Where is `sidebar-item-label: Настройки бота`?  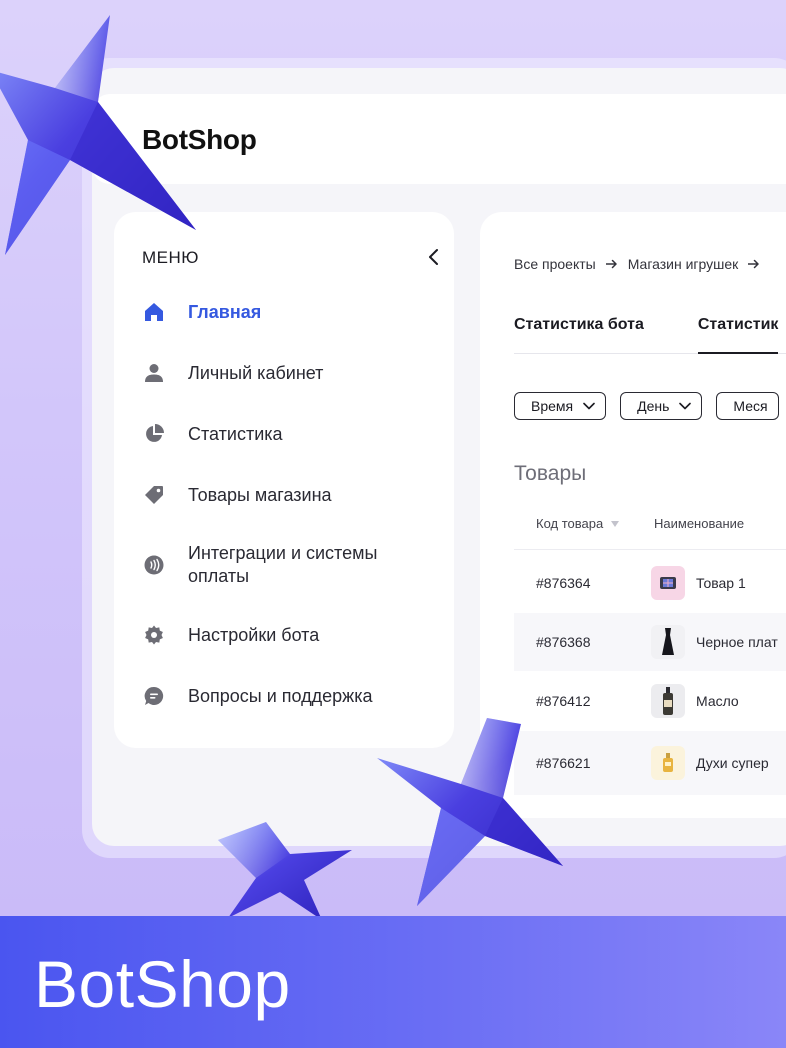 sidebar-item-label: Настройки бота is located at coordinates (254, 634).